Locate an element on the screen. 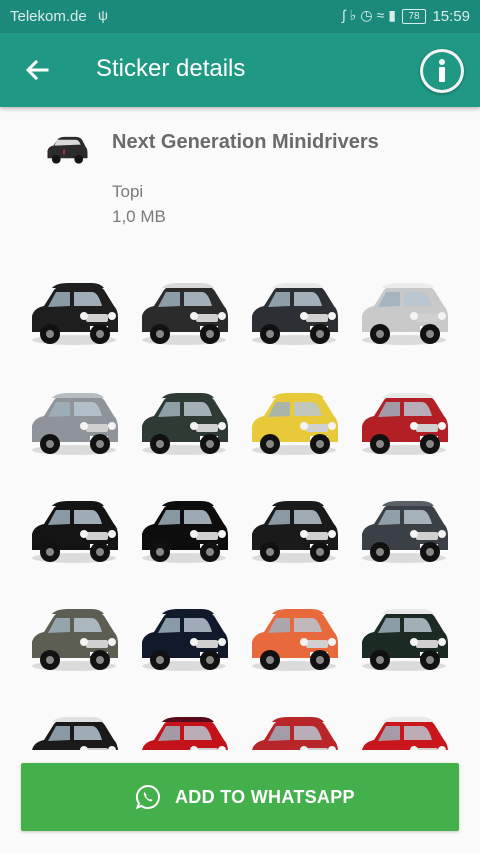 The width and height of the screenshot is (480, 853). pack-tray-icon is located at coordinates (67, 150).